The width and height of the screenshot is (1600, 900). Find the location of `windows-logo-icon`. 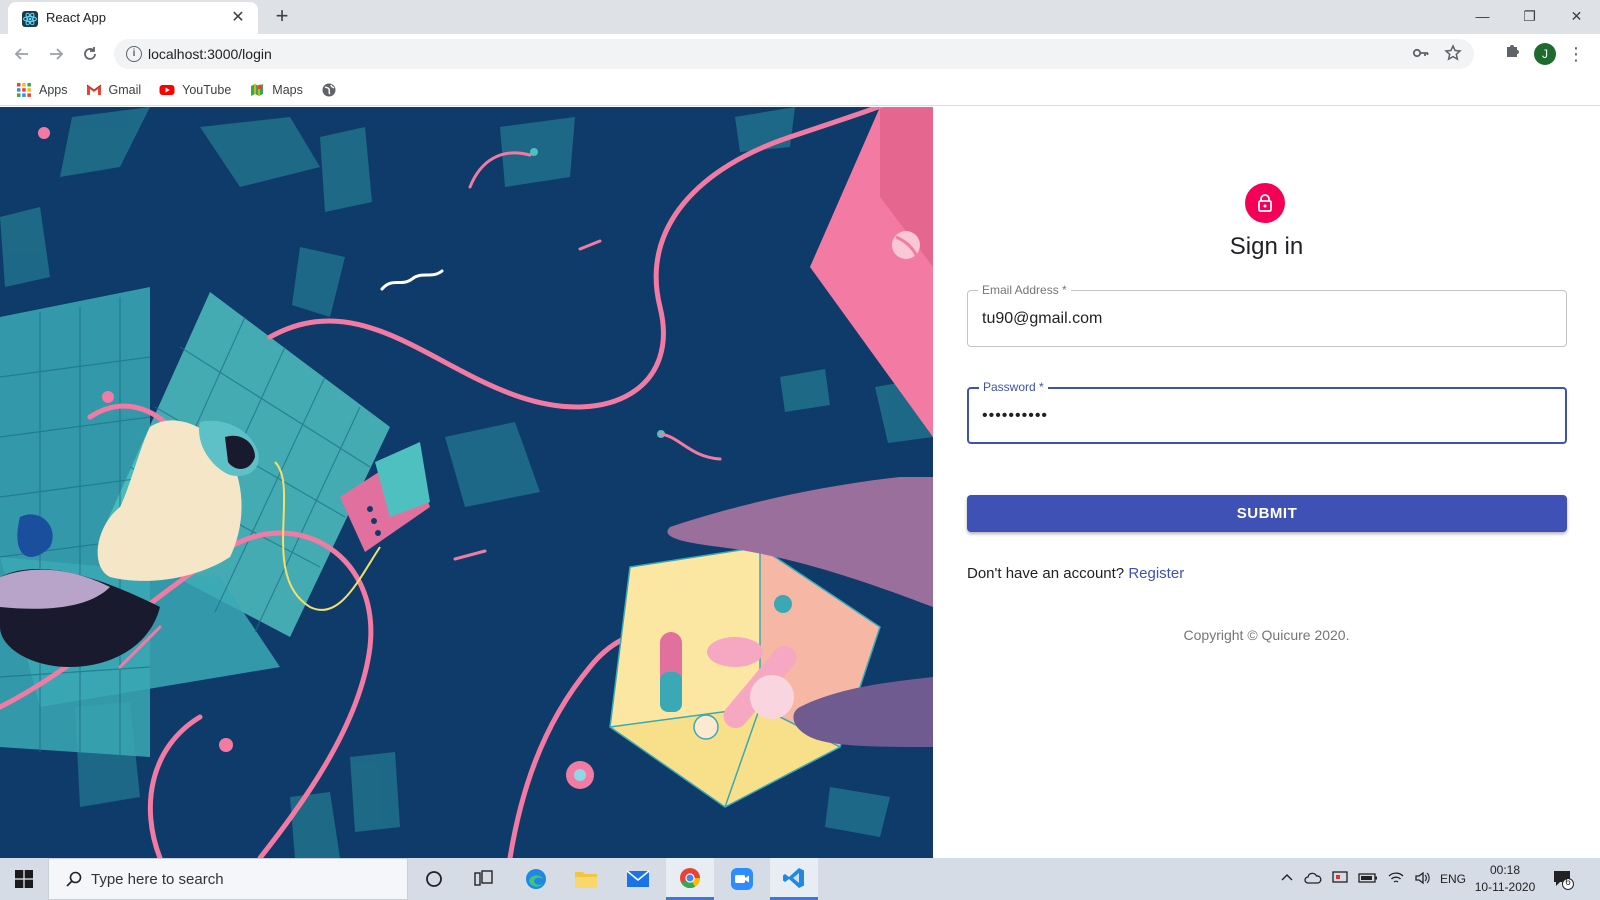

windows-logo-icon is located at coordinates (24, 879).